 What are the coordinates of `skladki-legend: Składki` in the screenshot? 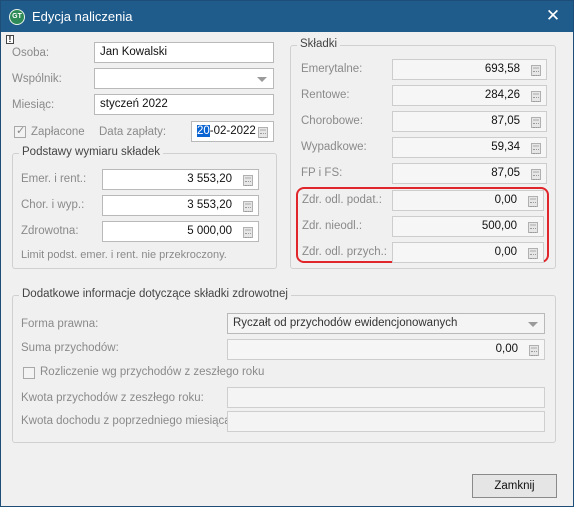 It's located at (319, 44).